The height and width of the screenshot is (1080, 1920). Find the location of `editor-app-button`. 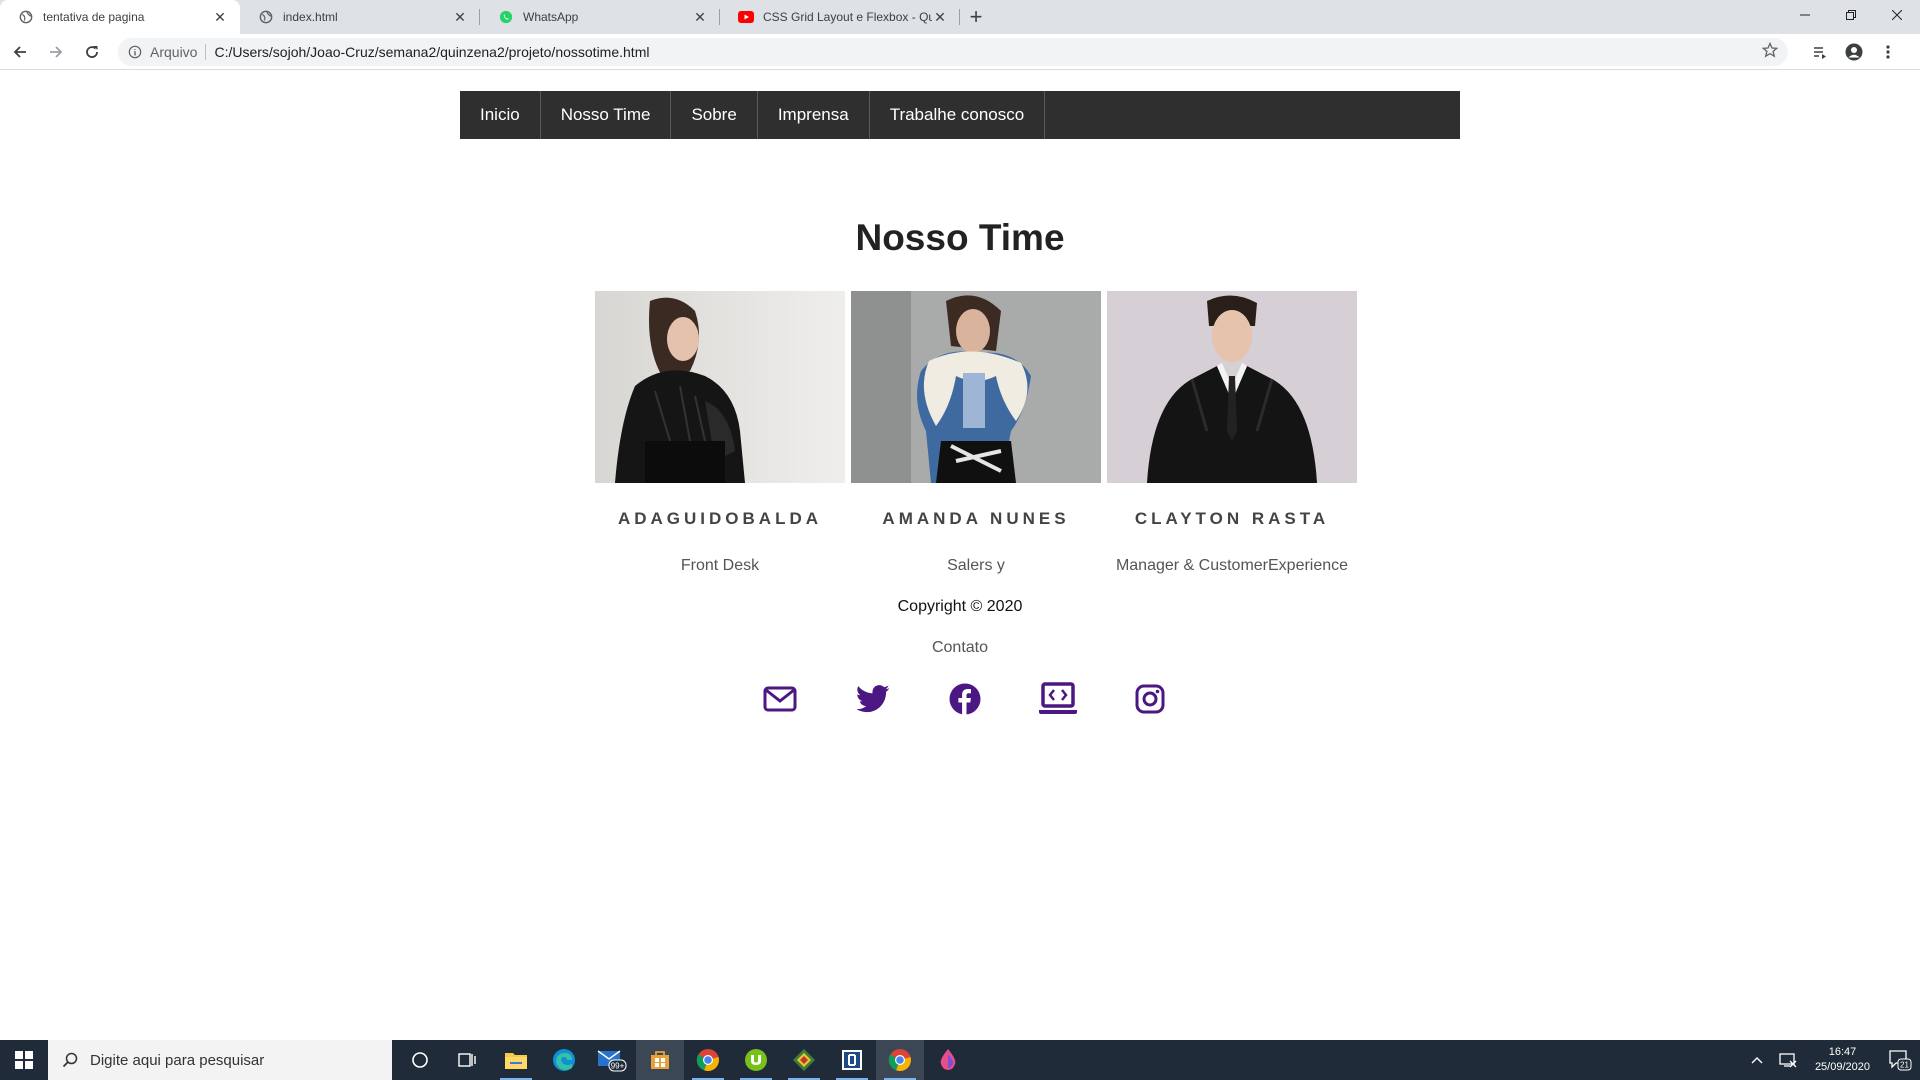

editor-app-button is located at coordinates (852, 1060).